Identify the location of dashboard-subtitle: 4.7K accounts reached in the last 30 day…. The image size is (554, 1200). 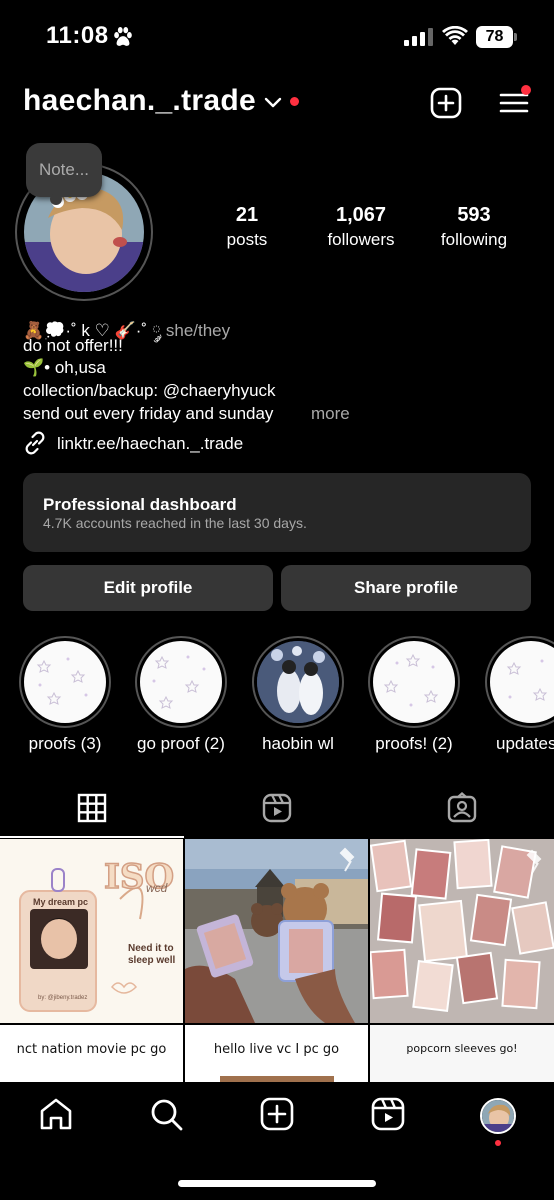
(175, 523).